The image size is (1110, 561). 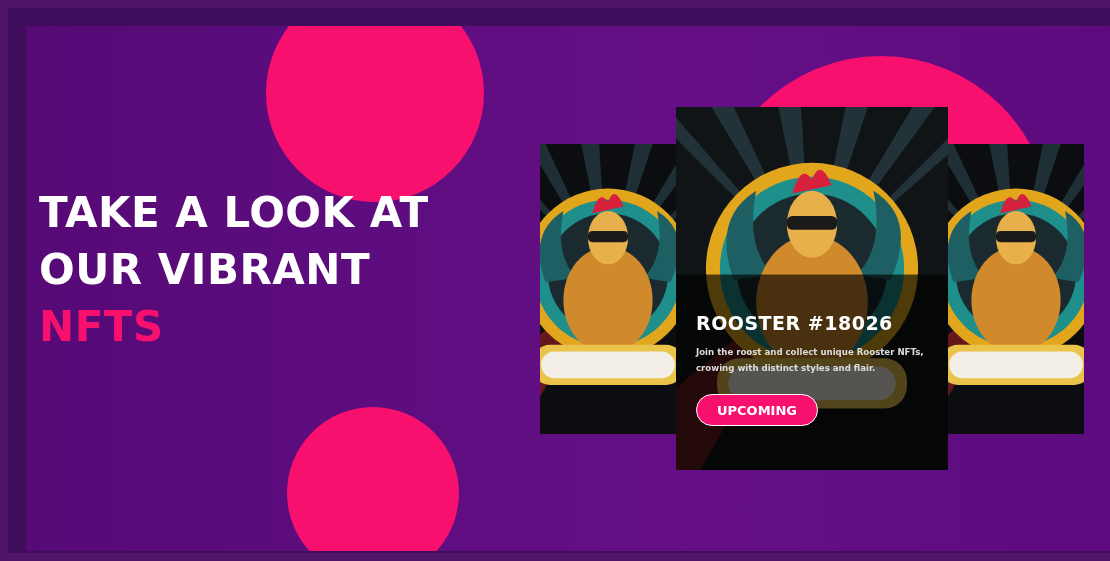 What do you see at coordinates (234, 270) in the screenshot?
I see `heading: TAKE A LOOK AT OUR VIBRANT NFTS` at bounding box center [234, 270].